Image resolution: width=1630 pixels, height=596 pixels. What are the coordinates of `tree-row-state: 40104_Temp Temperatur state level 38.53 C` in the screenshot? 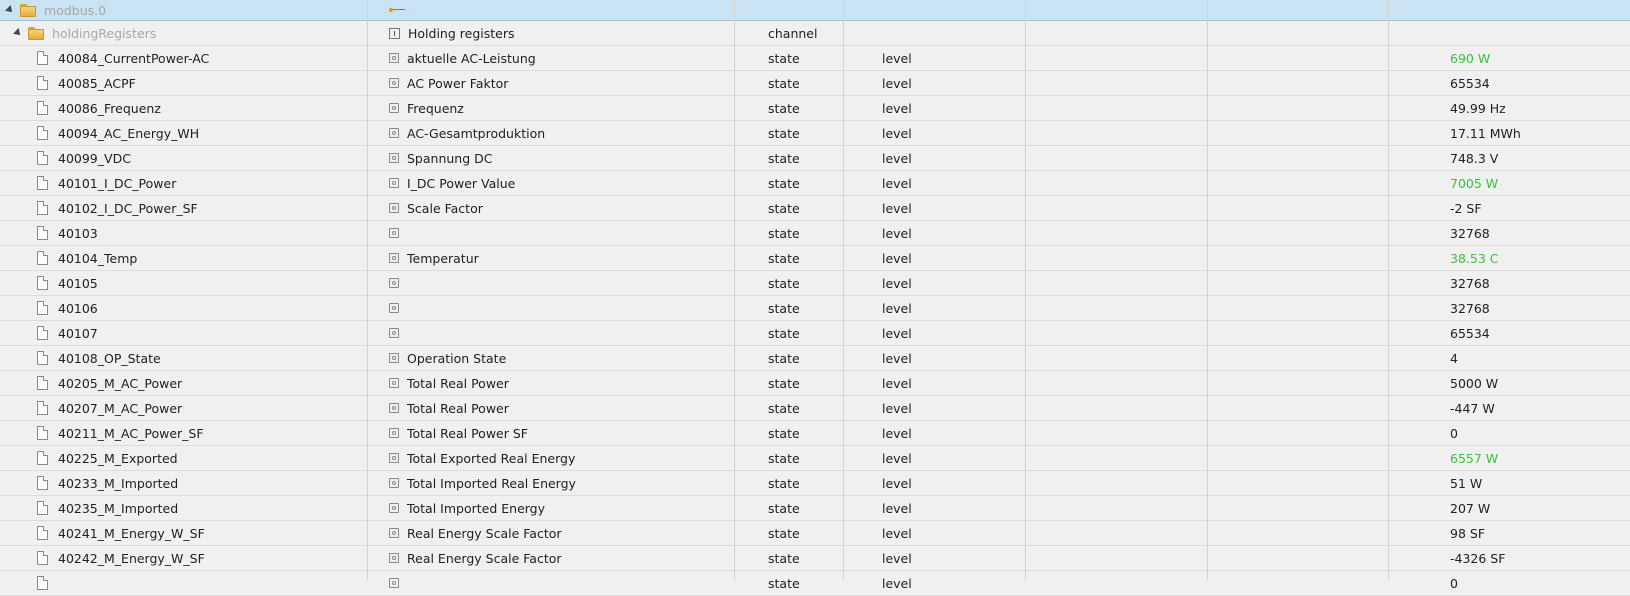 It's located at (815, 258).